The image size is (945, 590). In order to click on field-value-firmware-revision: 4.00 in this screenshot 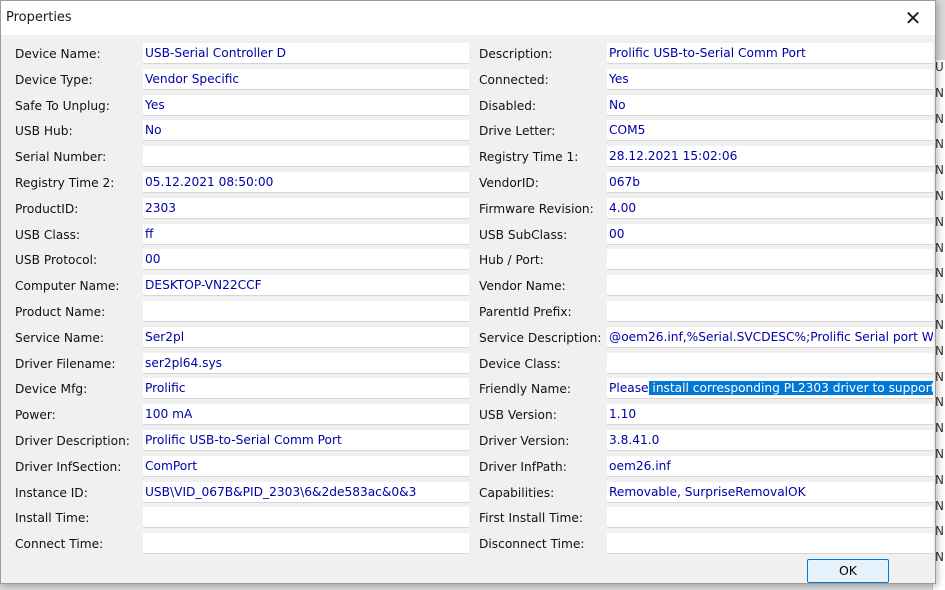, I will do `click(770, 208)`.